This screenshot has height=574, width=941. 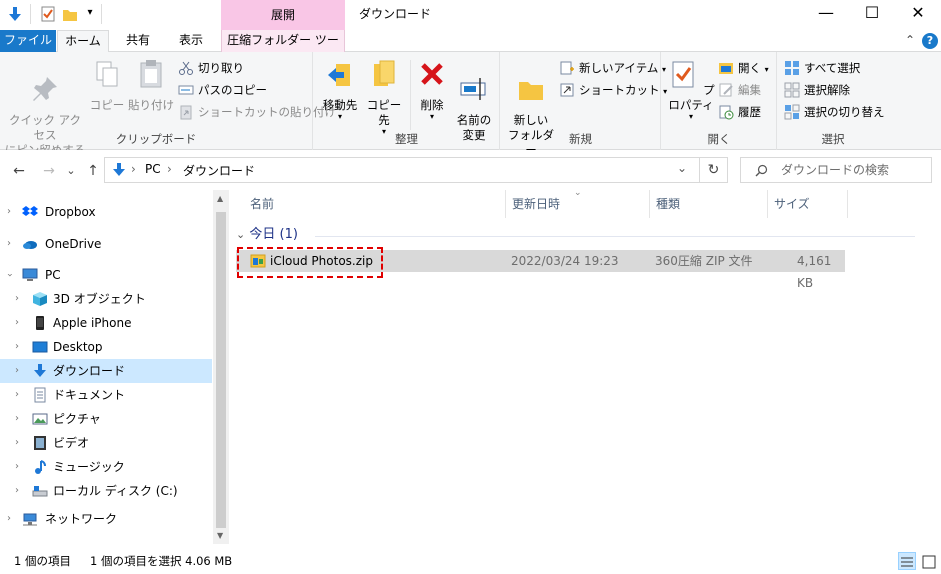 I want to click on nav-item-network: › ネットワーク, so click(x=106, y=519).